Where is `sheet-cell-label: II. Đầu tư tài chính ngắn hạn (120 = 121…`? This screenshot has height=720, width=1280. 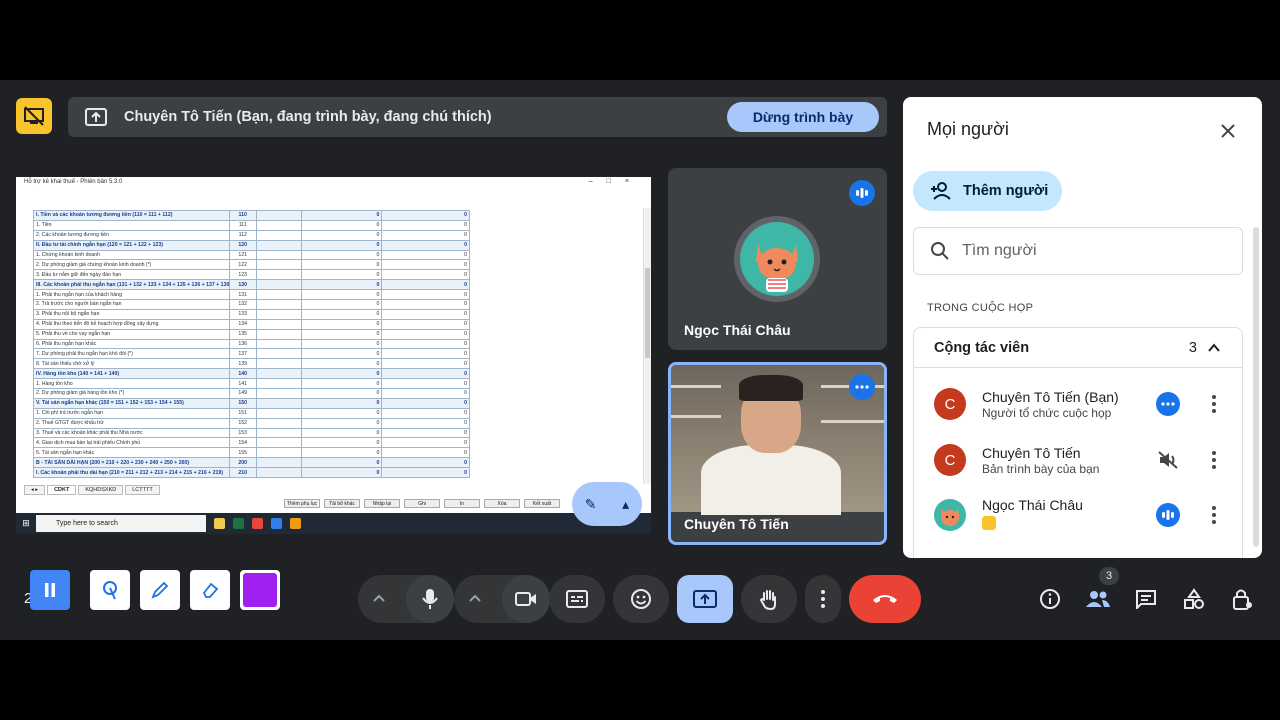 sheet-cell-label: II. Đầu tư tài chính ngắn hạn (120 = 121… is located at coordinates (131, 245).